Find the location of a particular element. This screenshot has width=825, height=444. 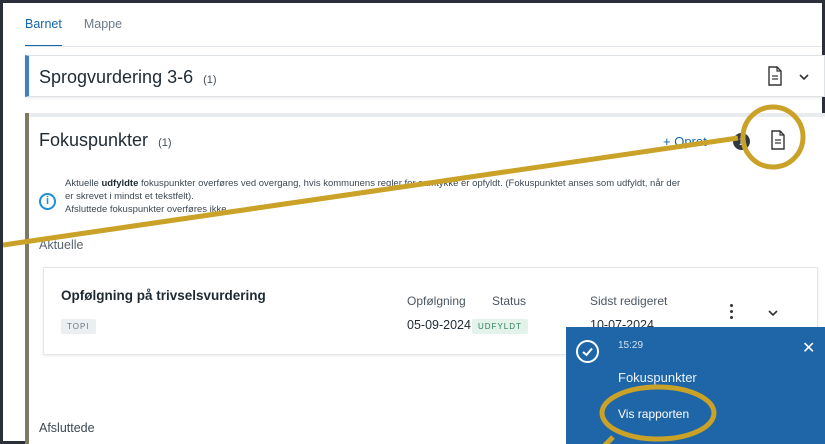

sprogvurdering-title-text: Sprogvurdering 3-6 is located at coordinates (116, 77).